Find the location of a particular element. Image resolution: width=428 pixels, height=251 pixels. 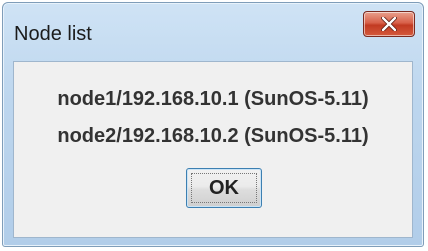

ok-button: OK is located at coordinates (224, 188).